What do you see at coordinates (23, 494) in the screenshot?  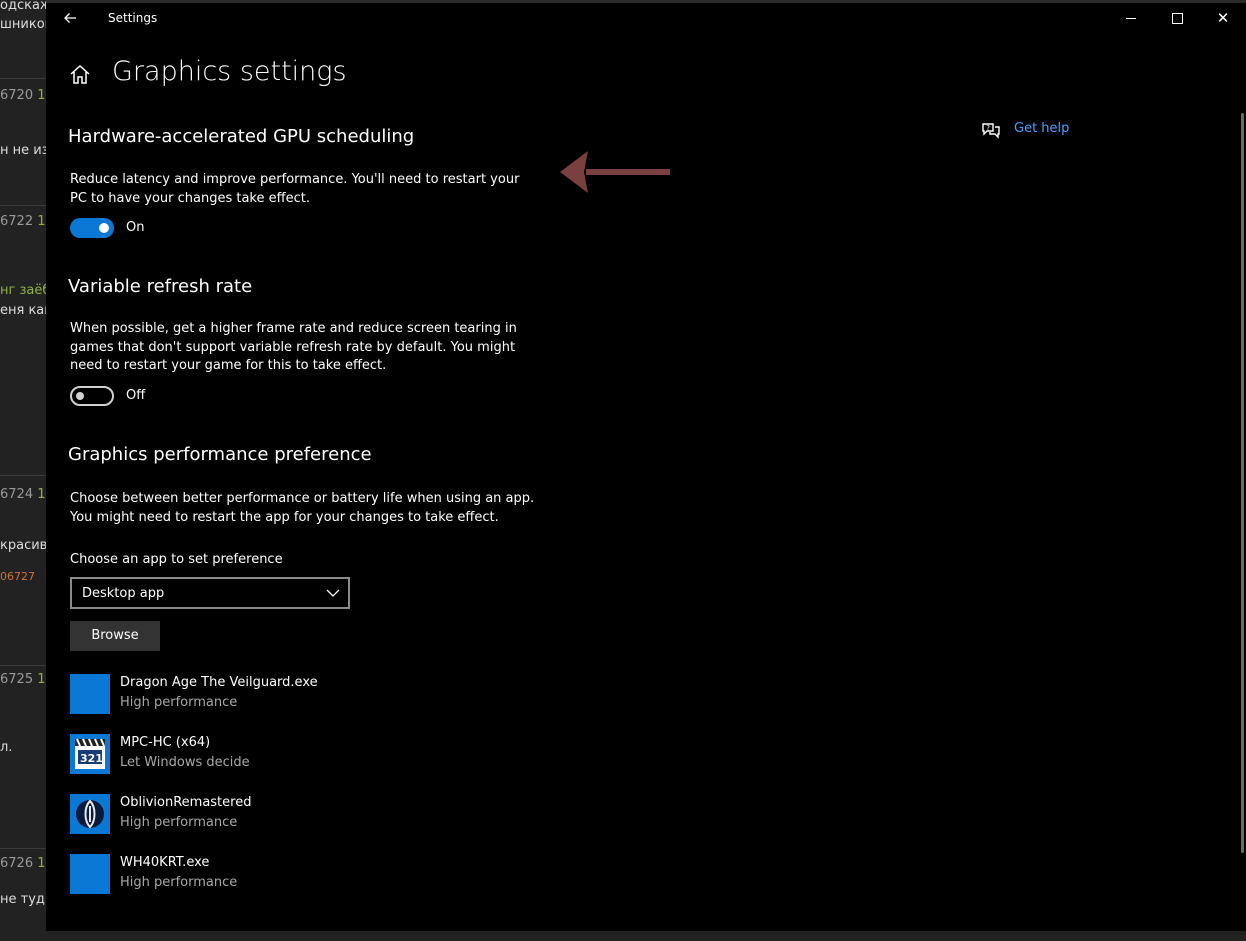 I see `bg-post-number: 6724 10` at bounding box center [23, 494].